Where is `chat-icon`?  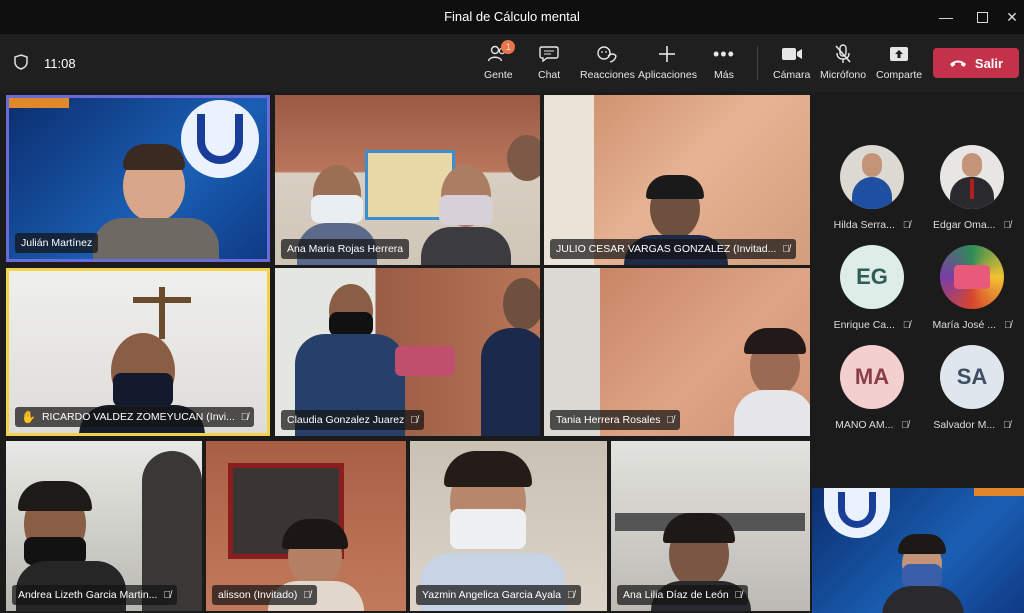 chat-icon is located at coordinates (549, 54).